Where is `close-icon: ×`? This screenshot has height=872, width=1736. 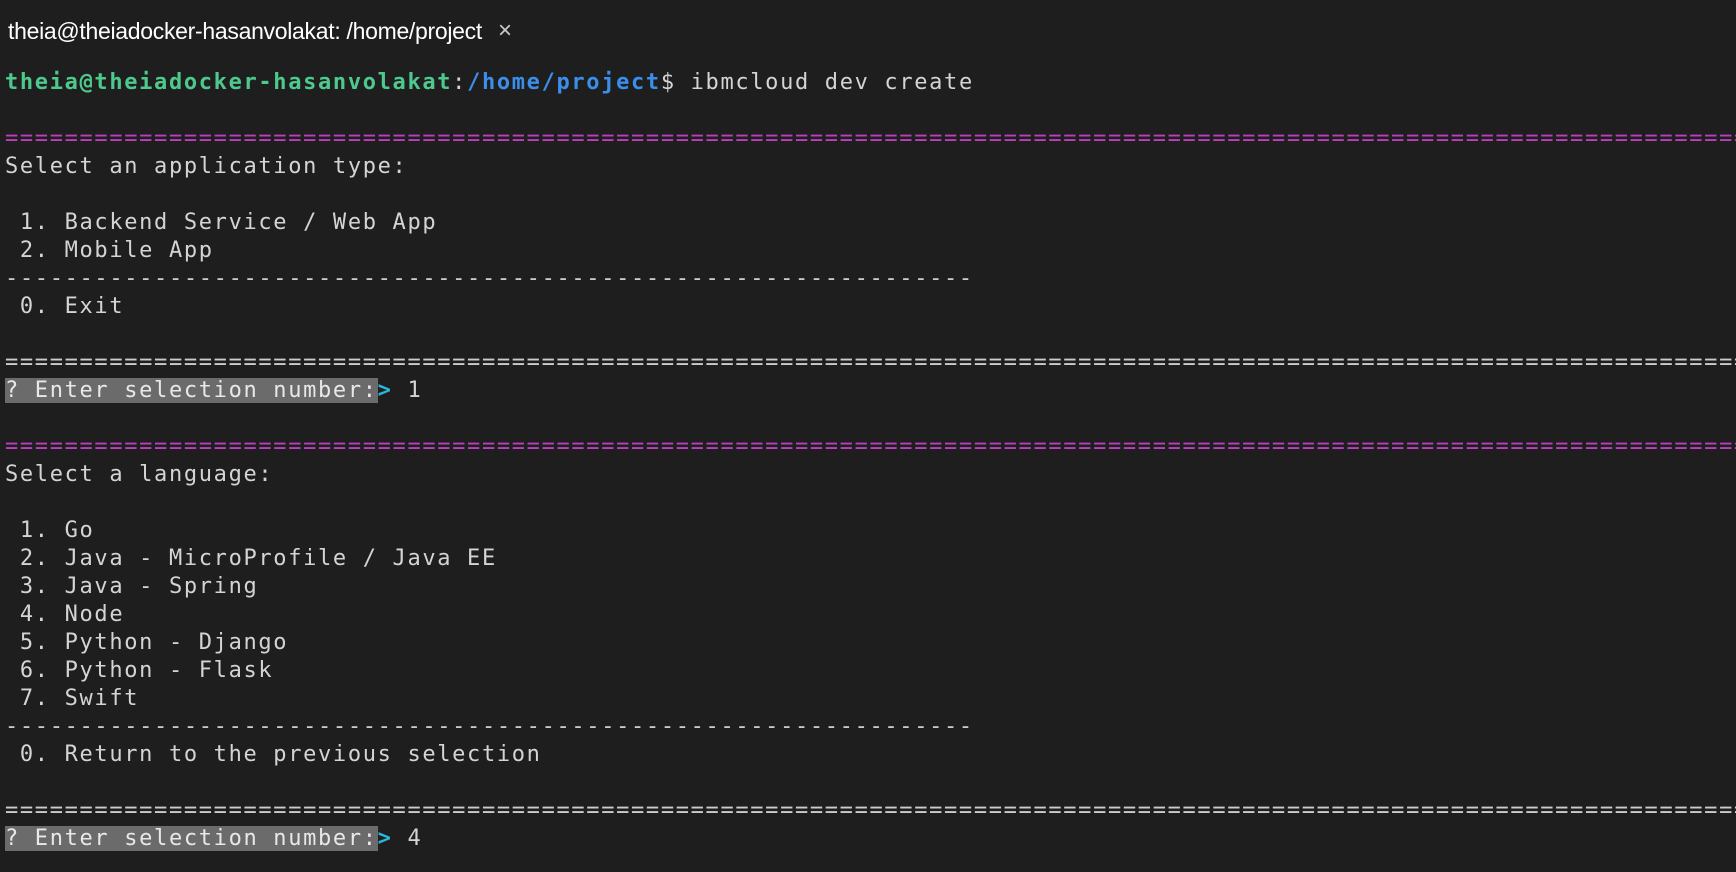 close-icon: × is located at coordinates (505, 31).